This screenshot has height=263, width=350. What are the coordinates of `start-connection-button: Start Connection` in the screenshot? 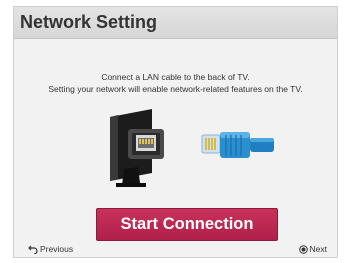 It's located at (187, 224).